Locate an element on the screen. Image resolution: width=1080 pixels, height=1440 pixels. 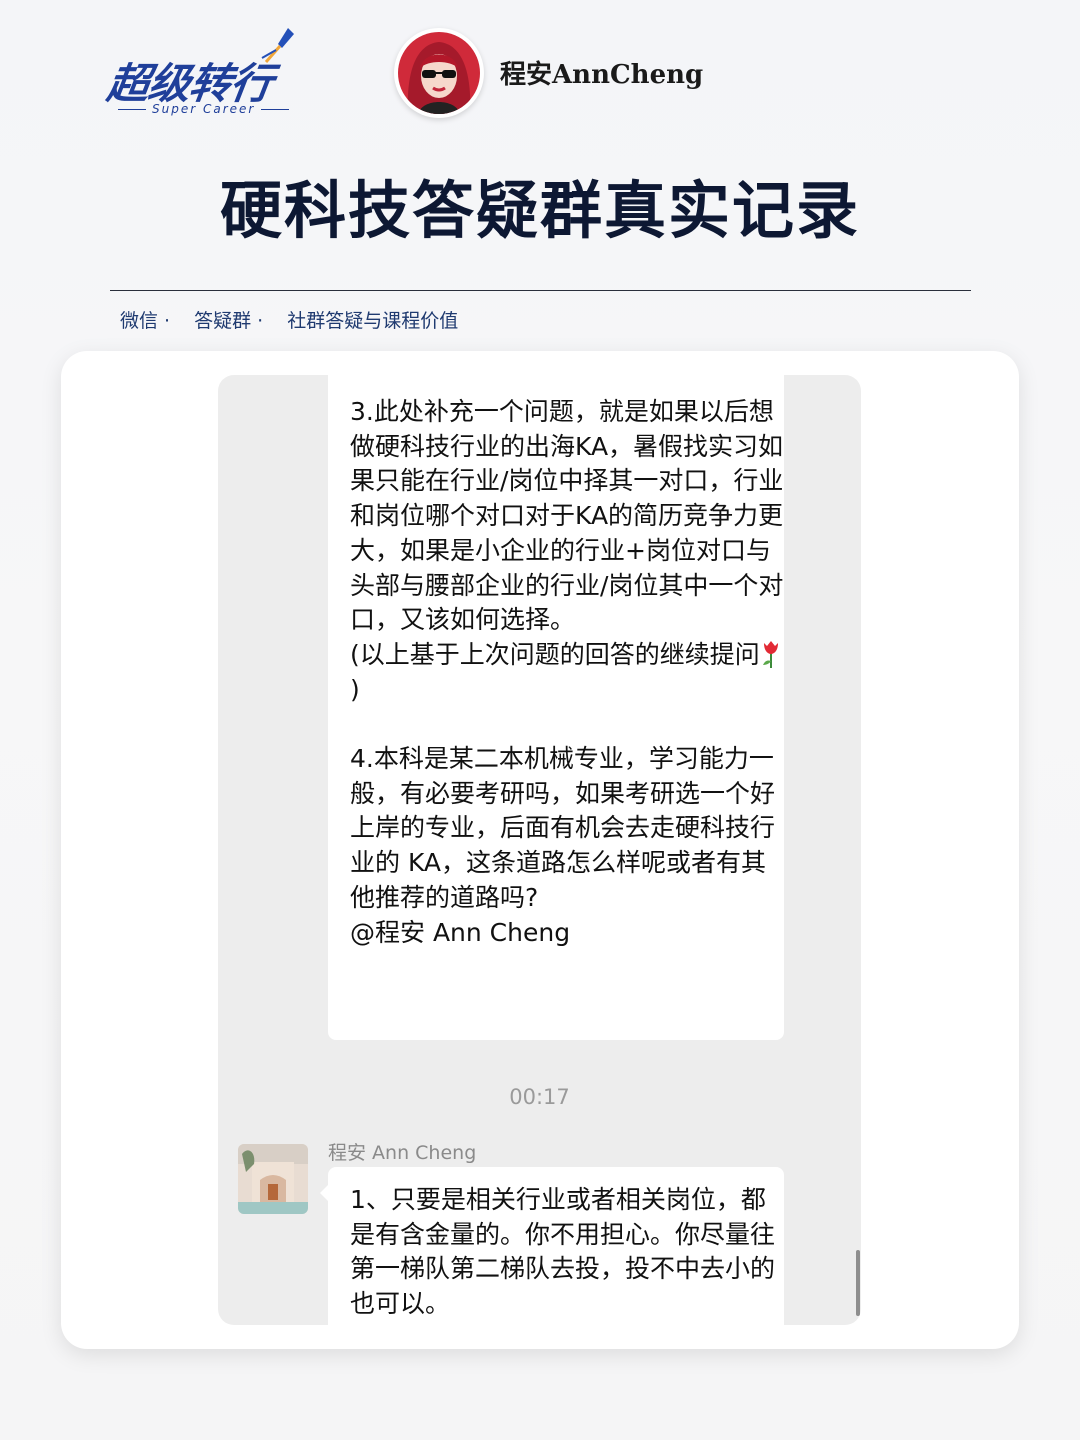
author-name: 程安AnnCheng is located at coordinates (602, 75).